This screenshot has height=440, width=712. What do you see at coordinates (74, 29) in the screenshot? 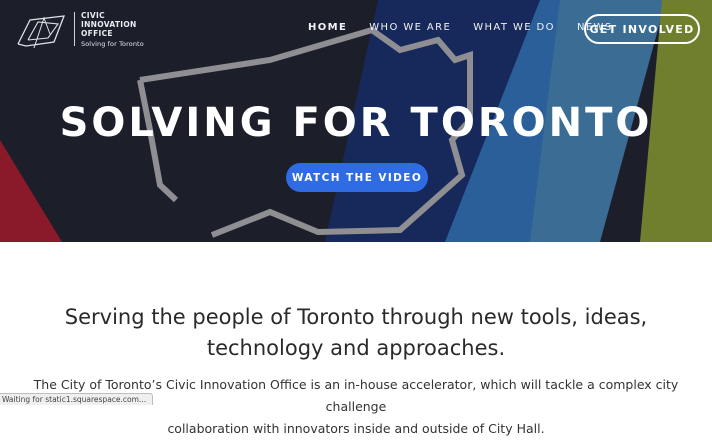
I see `logo-divider` at bounding box center [74, 29].